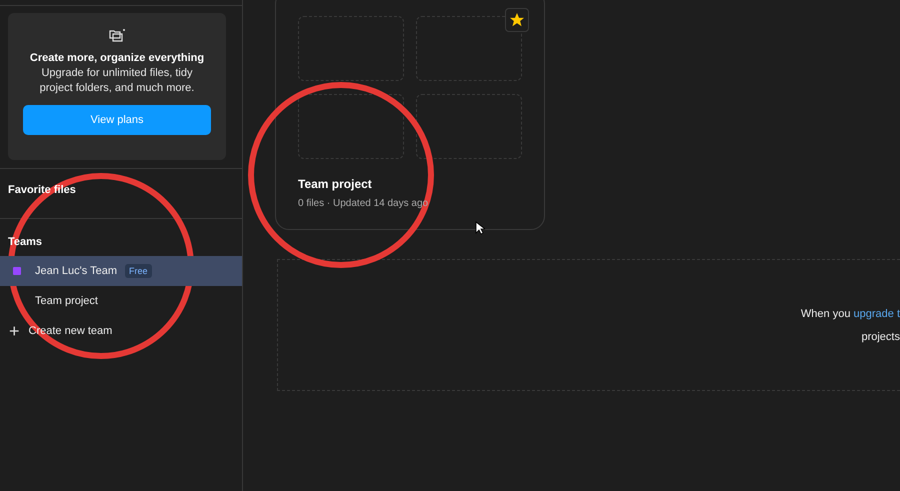  I want to click on upgrade-text: Upgrade for unlimited files, tidy project folders, and much more., so click(117, 81).